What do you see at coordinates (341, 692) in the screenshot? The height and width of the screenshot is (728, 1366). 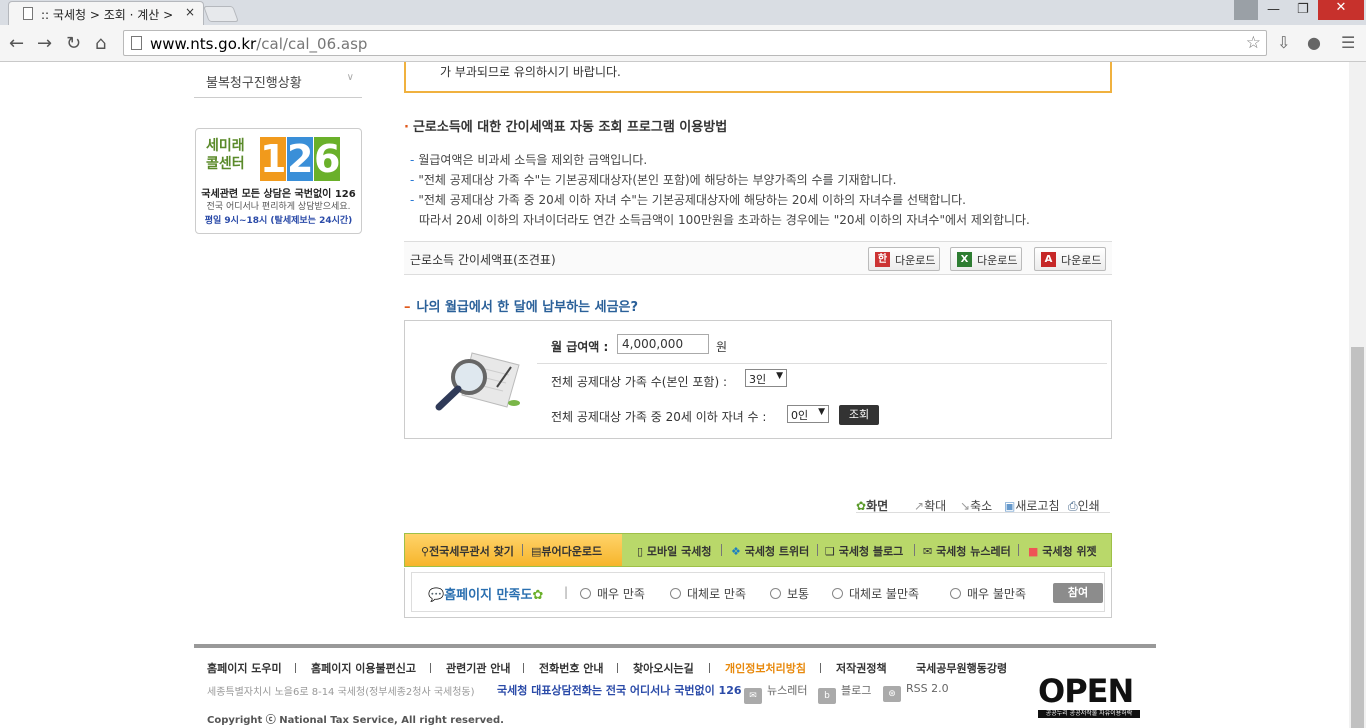 I see `footer-address: 세종특별자치시 노을6로 8-14 국세청(정부세종2청사 국세청동)` at bounding box center [341, 692].